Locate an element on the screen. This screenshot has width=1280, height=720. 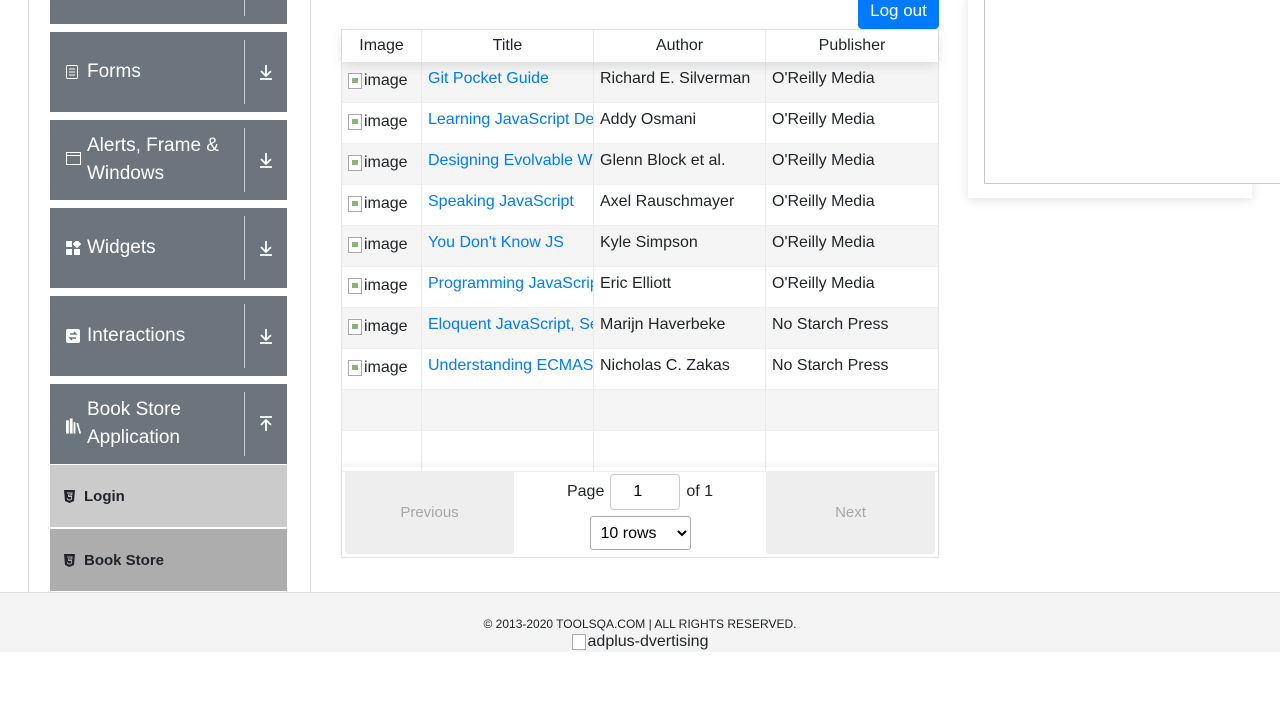
logout-button: Log out is located at coordinates (898, 14).